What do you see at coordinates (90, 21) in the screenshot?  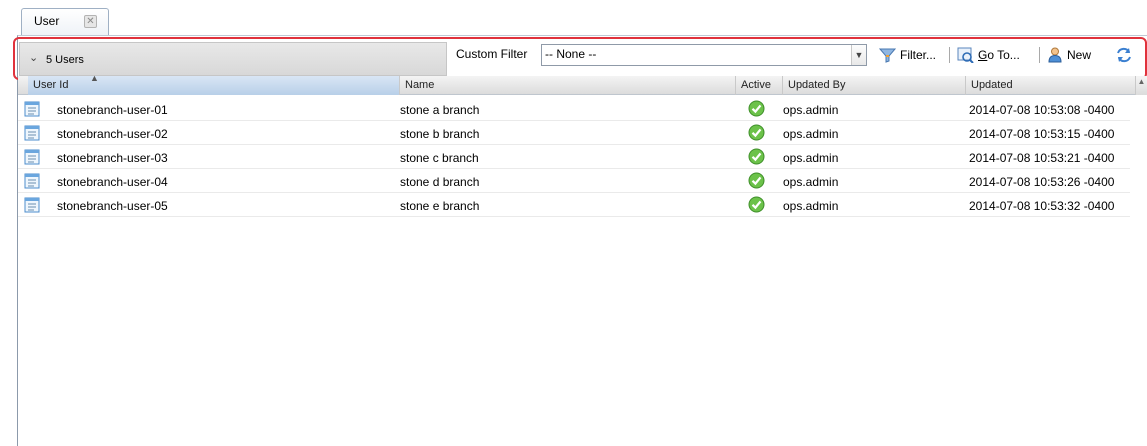 I see `close-icon: ✕` at bounding box center [90, 21].